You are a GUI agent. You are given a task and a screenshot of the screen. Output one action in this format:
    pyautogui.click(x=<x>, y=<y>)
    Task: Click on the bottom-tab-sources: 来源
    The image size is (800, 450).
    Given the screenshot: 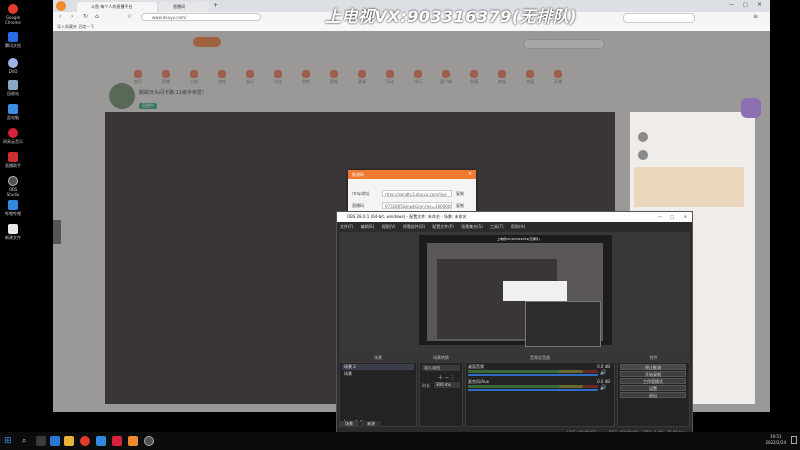 What is the action you would take?
    pyautogui.click(x=371, y=424)
    